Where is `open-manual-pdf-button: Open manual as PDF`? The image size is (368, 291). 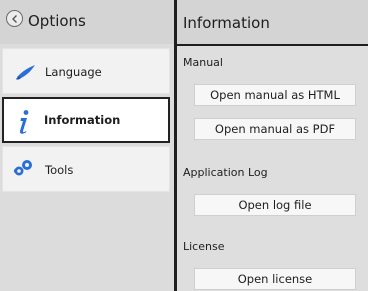 open-manual-pdf-button: Open manual as PDF is located at coordinates (275, 129).